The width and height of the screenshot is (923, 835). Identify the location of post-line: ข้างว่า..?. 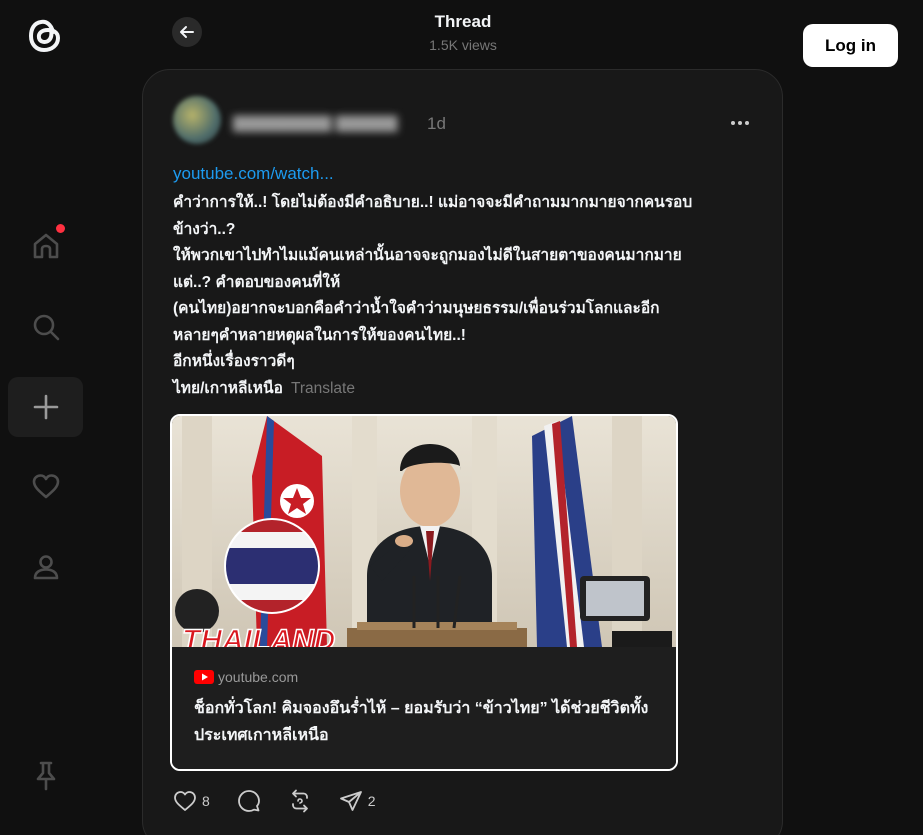
(204, 229).